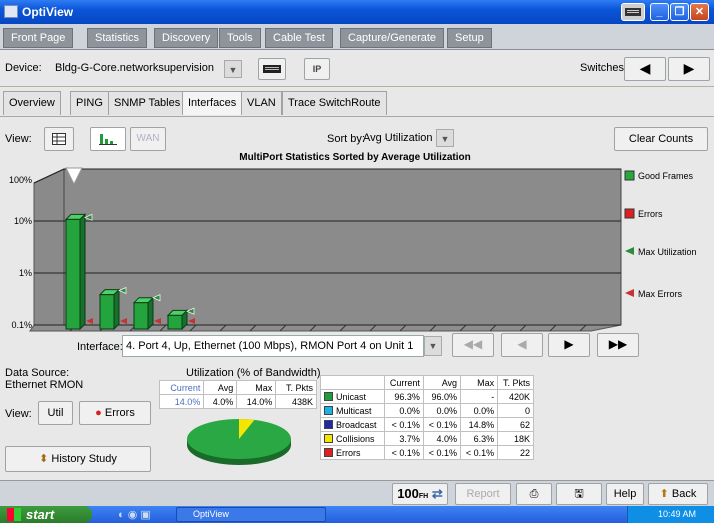 Image resolution: width=714 pixels, height=523 pixels. I want to click on next-interface-button: ▶, so click(569, 345).